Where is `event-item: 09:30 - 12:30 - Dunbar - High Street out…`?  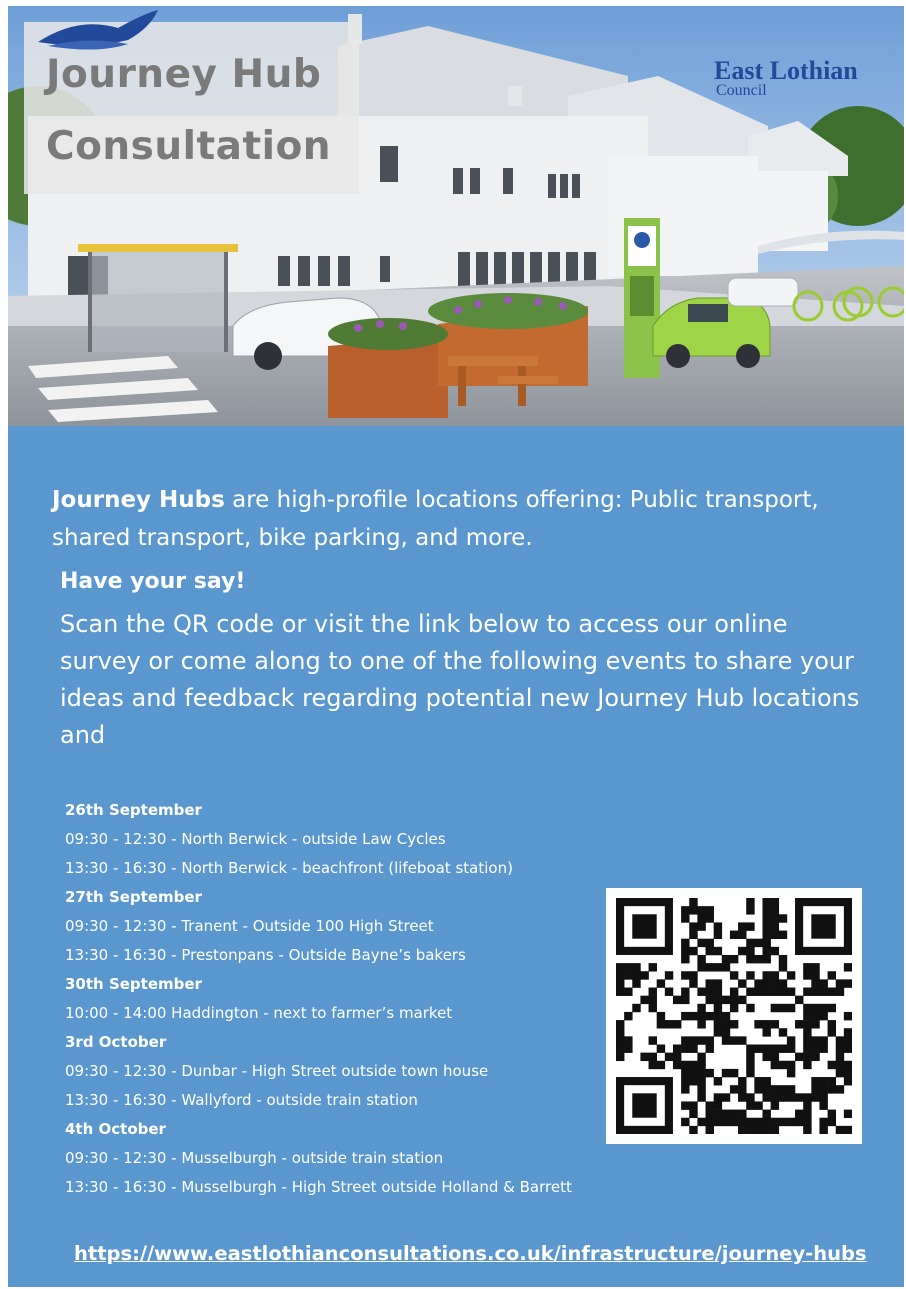 event-item: 09:30 - 12:30 - Dunbar - High Street out… is located at coordinates (277, 1071).